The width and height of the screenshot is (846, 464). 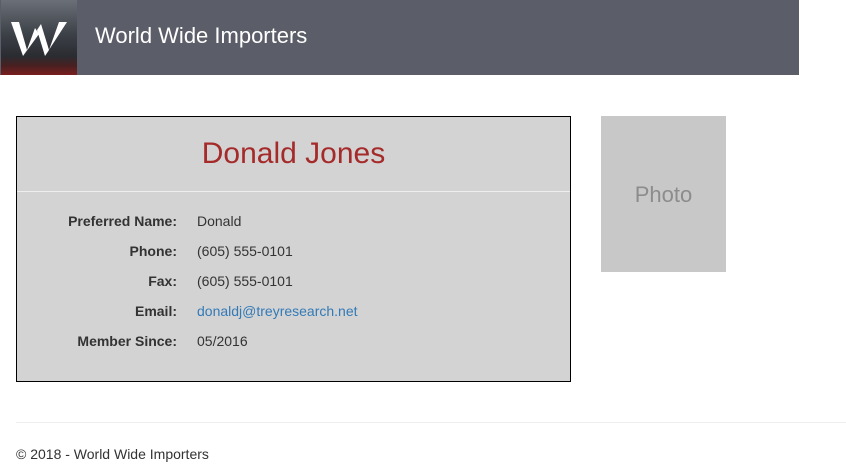 I want to click on photo-placeholder-text: Photo, so click(x=663, y=194).